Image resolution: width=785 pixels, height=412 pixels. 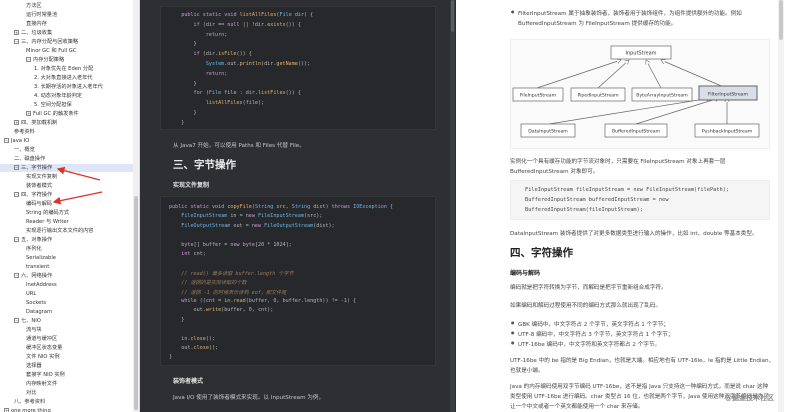 I want to click on svg-text: DataInputStream, so click(x=548, y=132).